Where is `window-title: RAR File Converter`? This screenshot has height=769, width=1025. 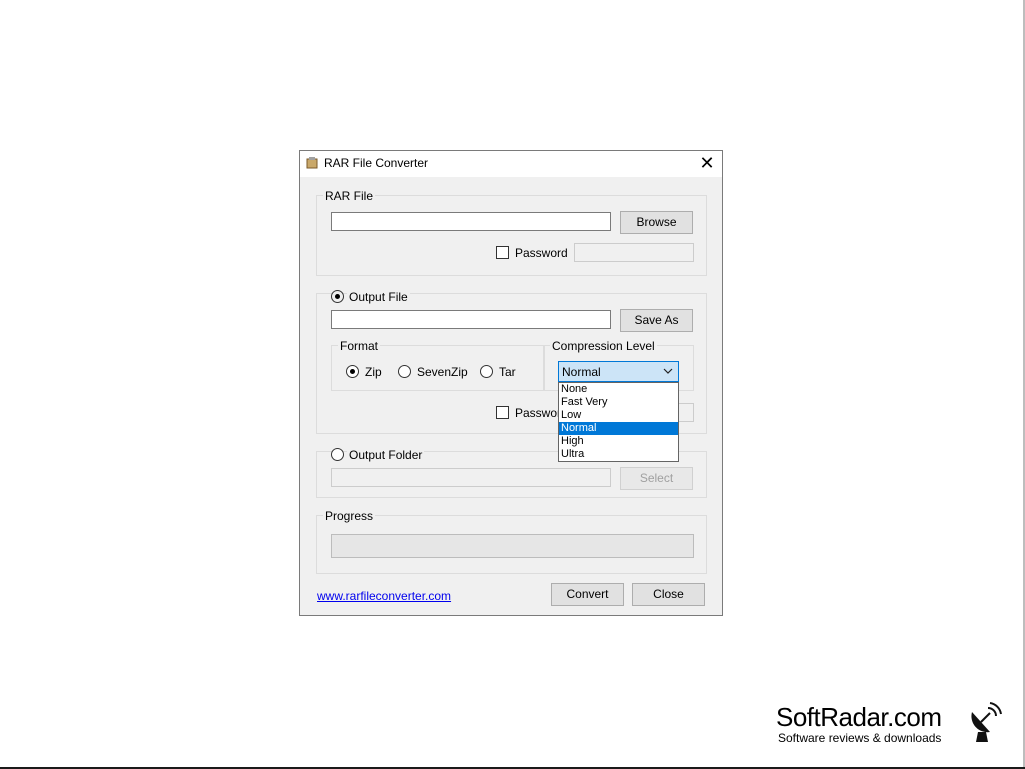
window-title: RAR File Converter is located at coordinates (376, 163).